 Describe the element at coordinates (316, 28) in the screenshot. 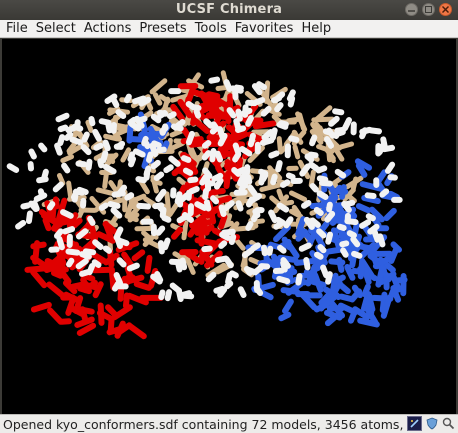

I see `menu-help: Help` at that location.